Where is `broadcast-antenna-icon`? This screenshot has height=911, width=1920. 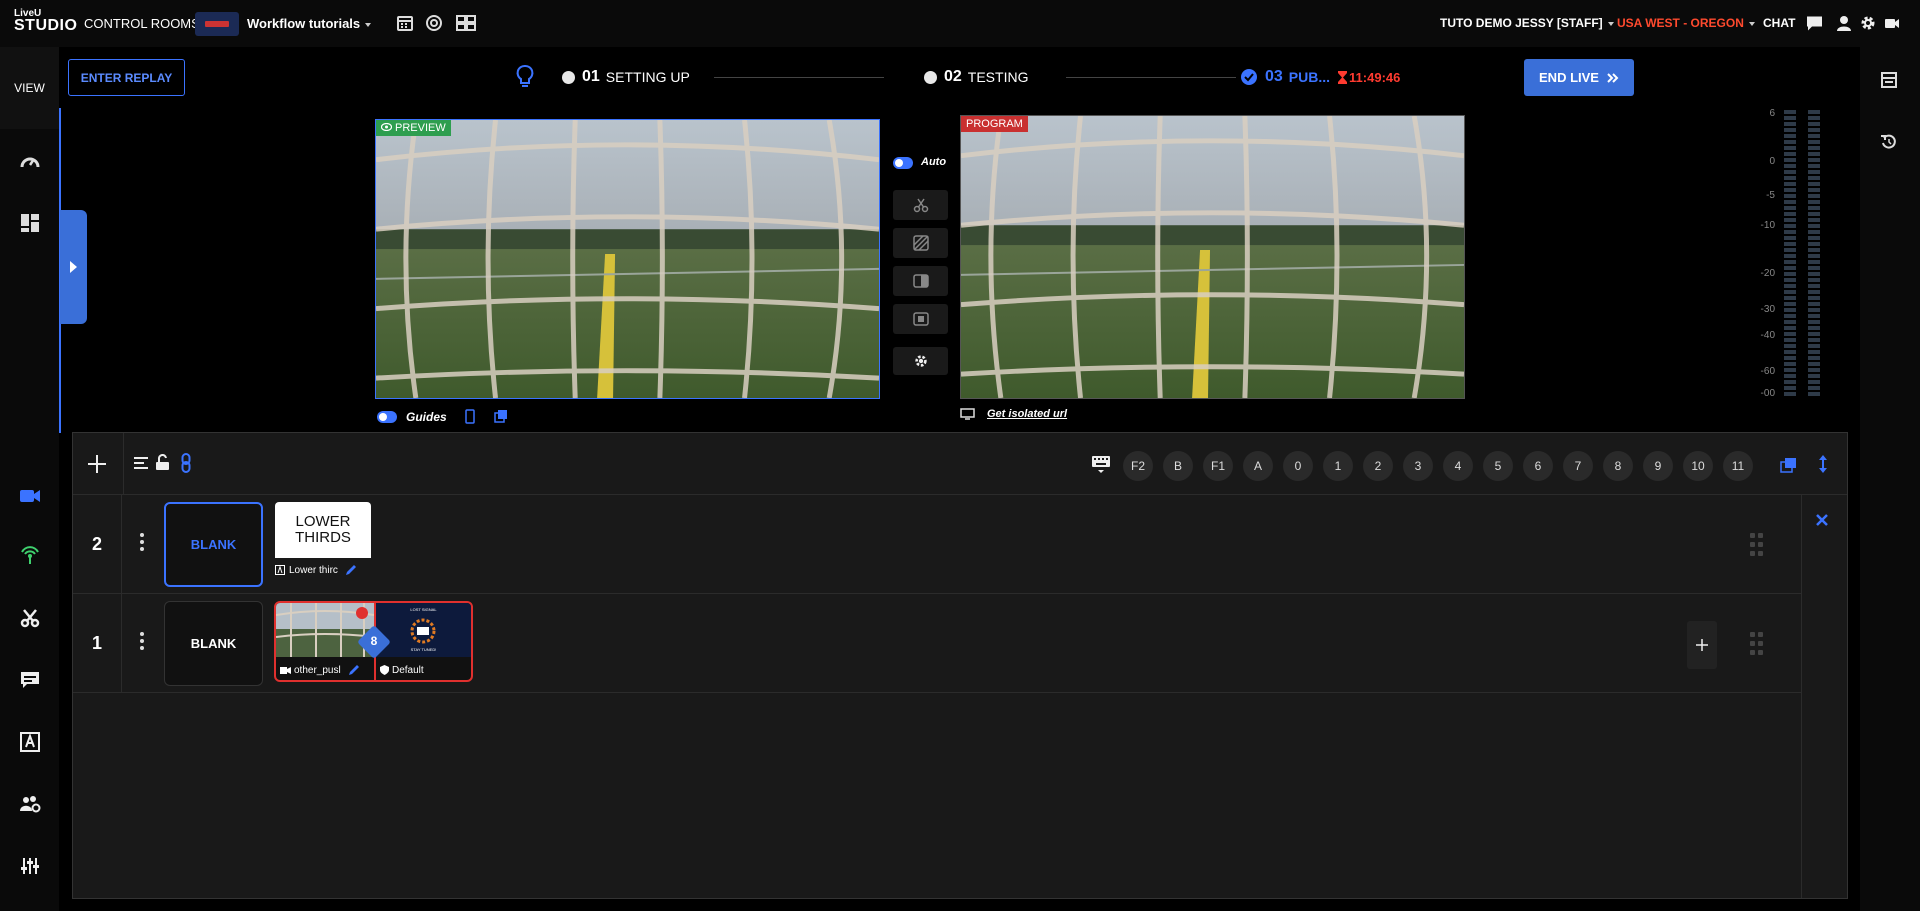 broadcast-antenna-icon is located at coordinates (30, 554).